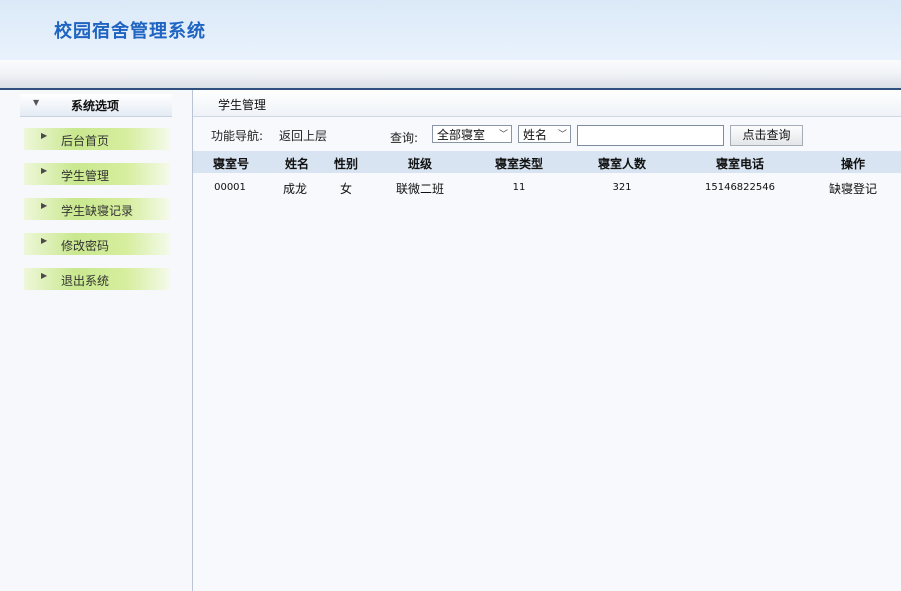 Image resolution: width=901 pixels, height=591 pixels. I want to click on app-title: 校园宿舍管理系统, so click(130, 31).